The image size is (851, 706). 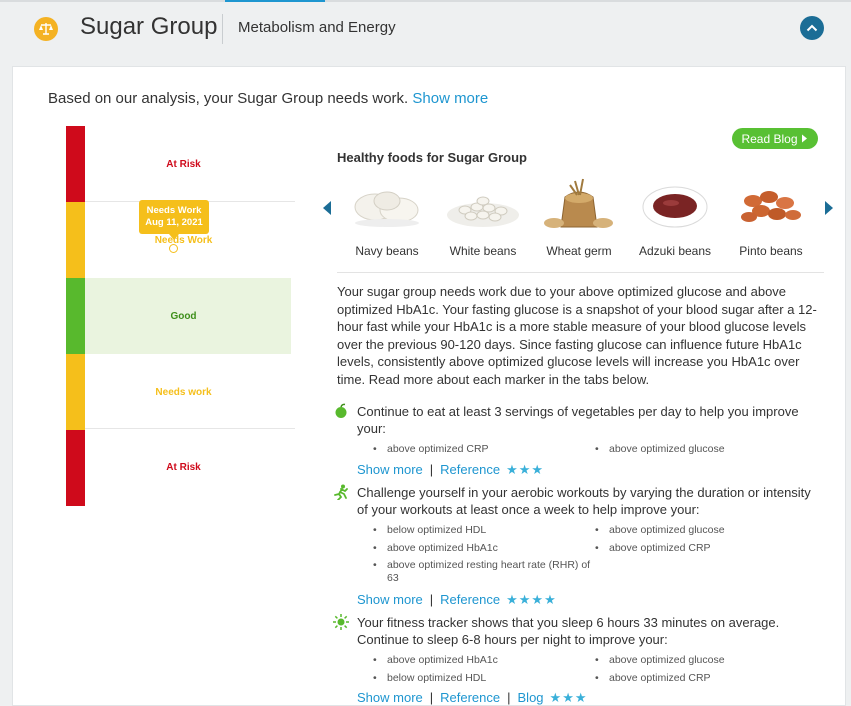 What do you see at coordinates (183, 467) in the screenshot?
I see `zone-label-at-risk-bottom: At Risk` at bounding box center [183, 467].